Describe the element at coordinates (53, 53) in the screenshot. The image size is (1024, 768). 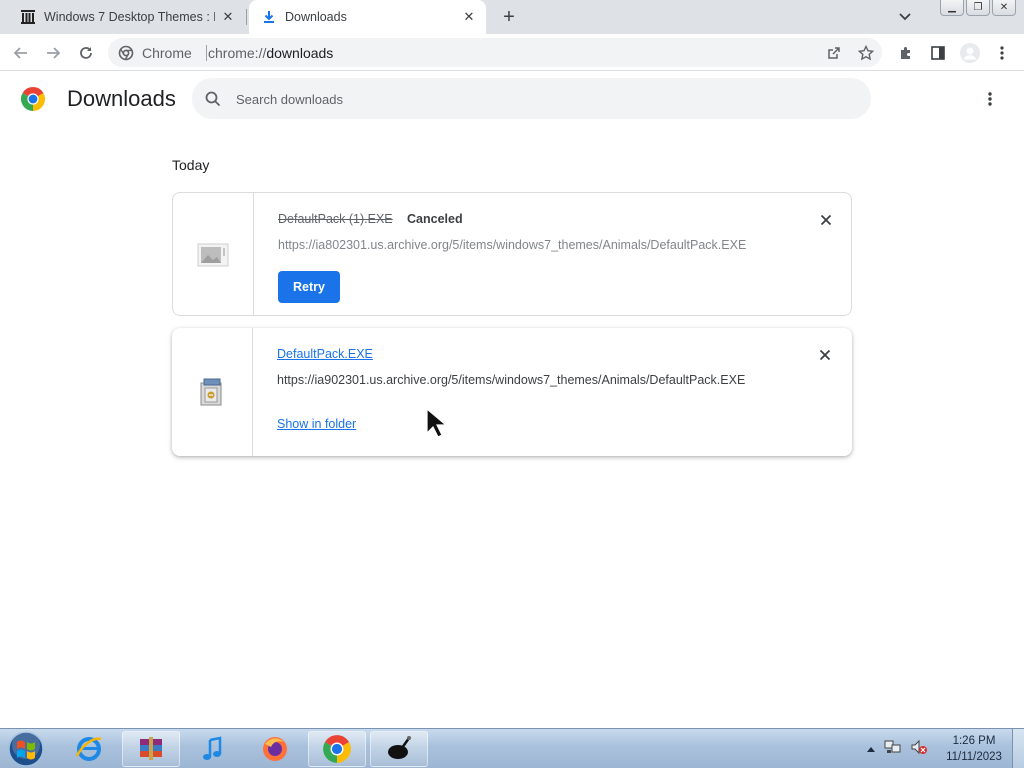
I see `forward-arrow-icon` at that location.